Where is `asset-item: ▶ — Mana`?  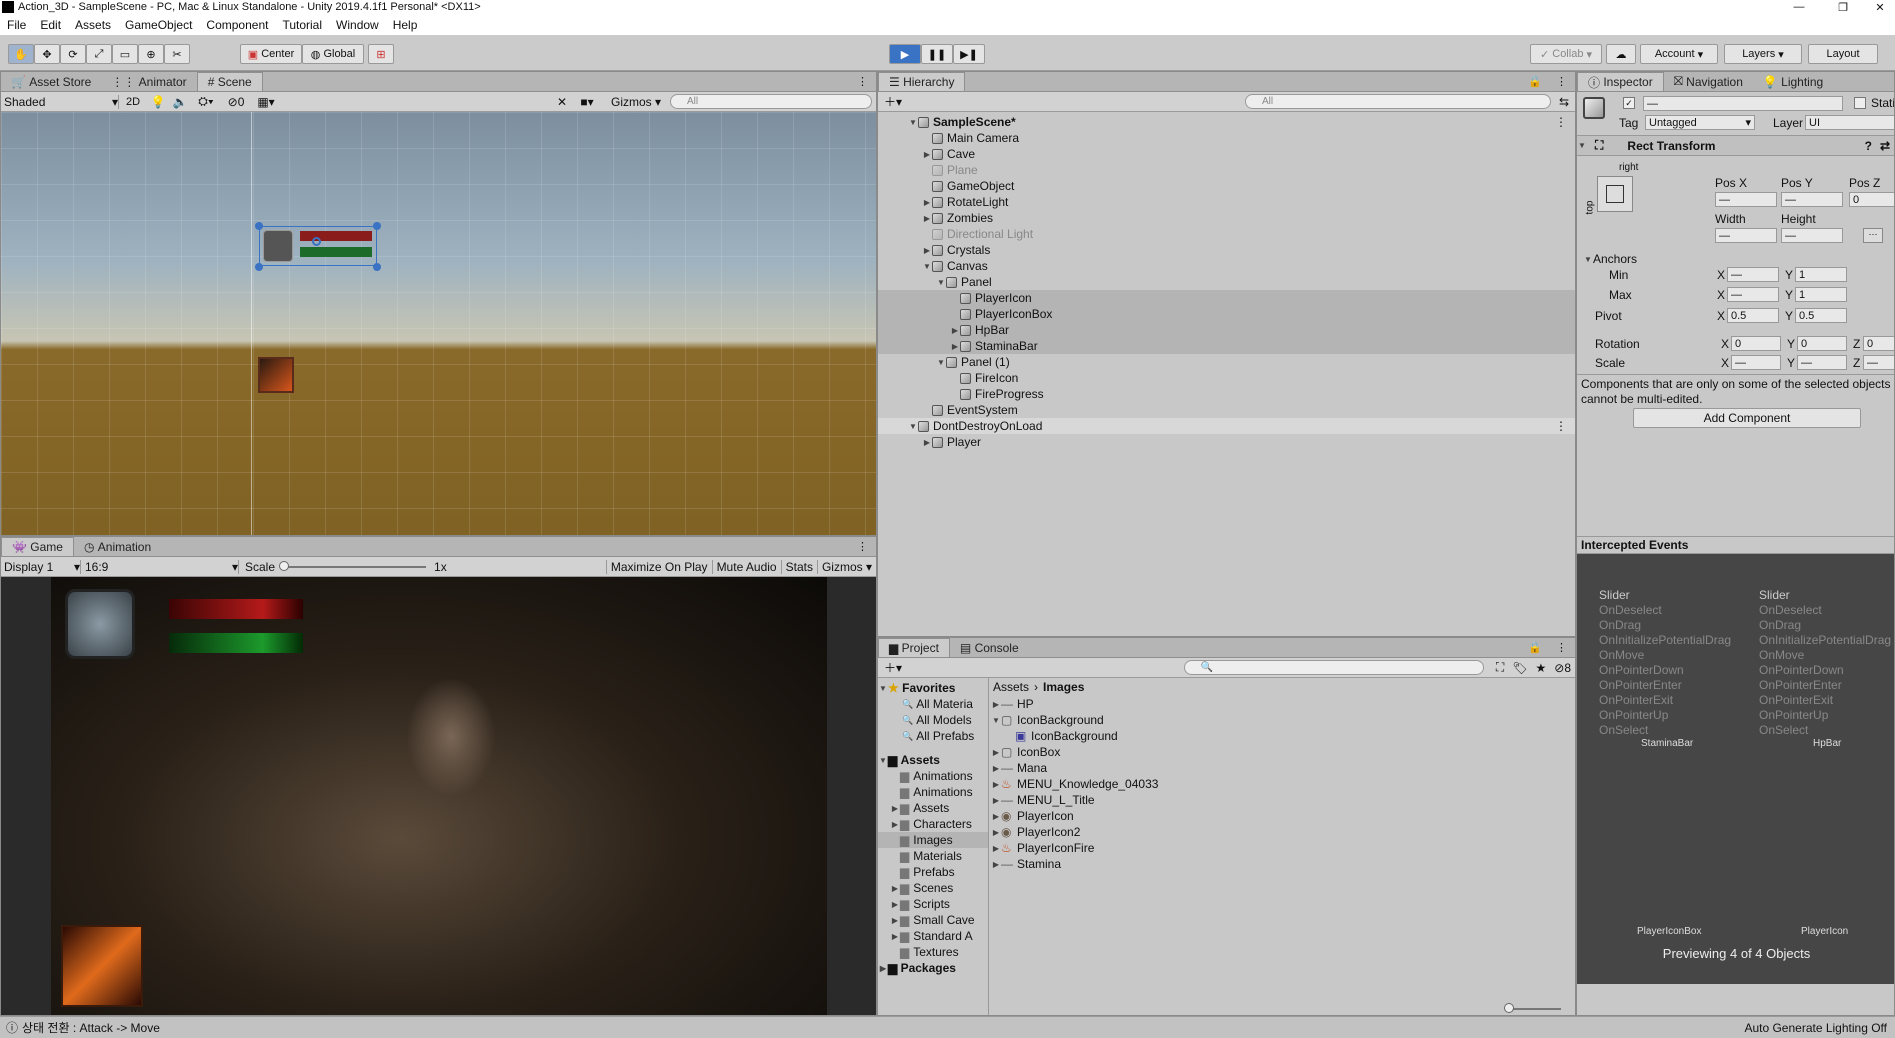
asset-item: ▶ — Mana is located at coordinates (1282, 768).